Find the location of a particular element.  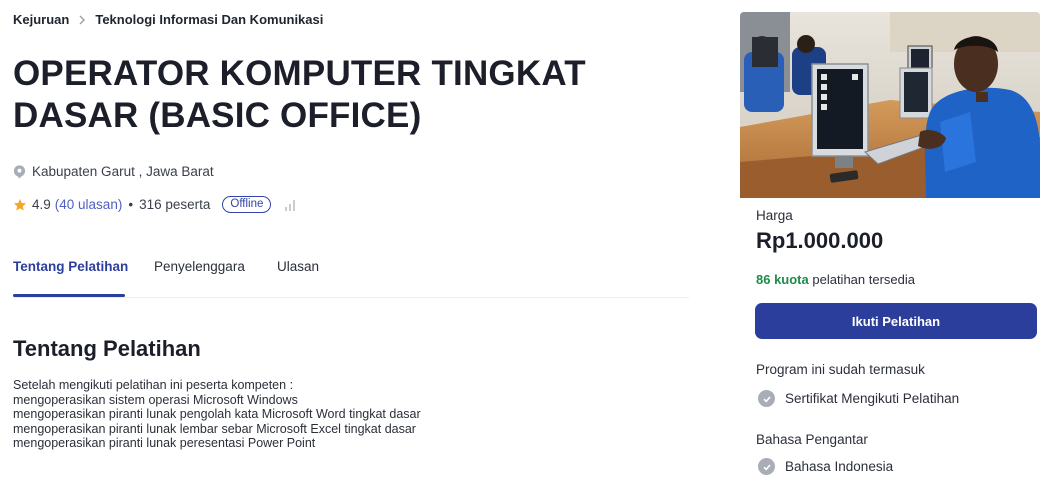

course-stats: 4.9 (40 ulasan) • 316 peserta Offline is located at coordinates (154, 204).